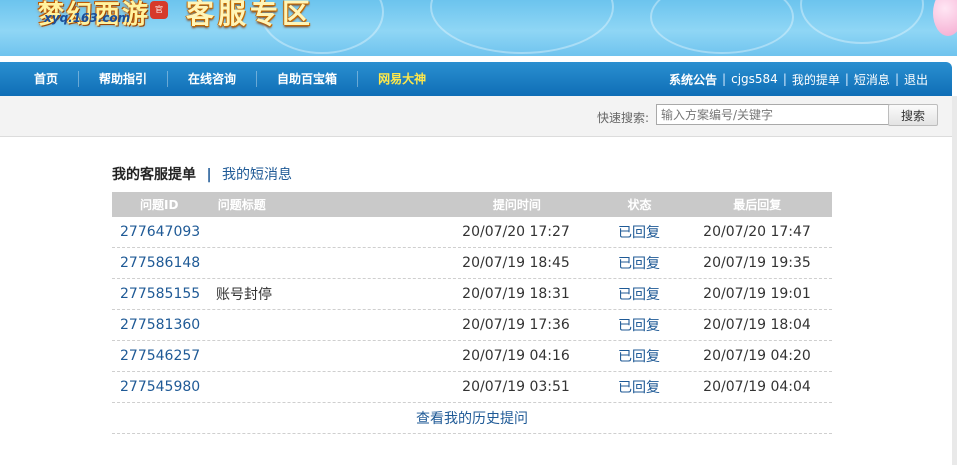 The image size is (957, 465). I want to click on ticket-last-reply: 20/07/19 19:35, so click(757, 263).